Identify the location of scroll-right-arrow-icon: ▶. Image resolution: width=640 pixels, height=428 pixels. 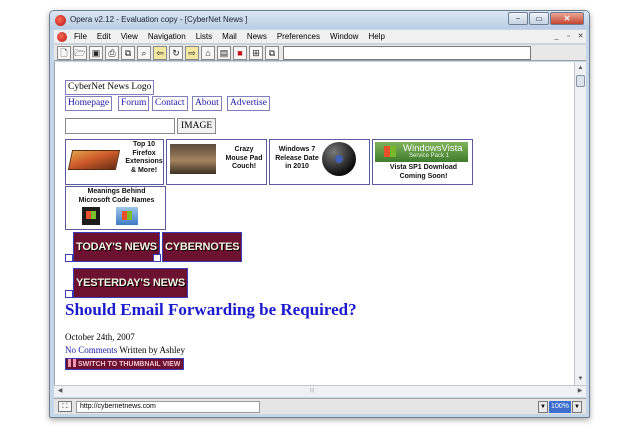
(580, 391).